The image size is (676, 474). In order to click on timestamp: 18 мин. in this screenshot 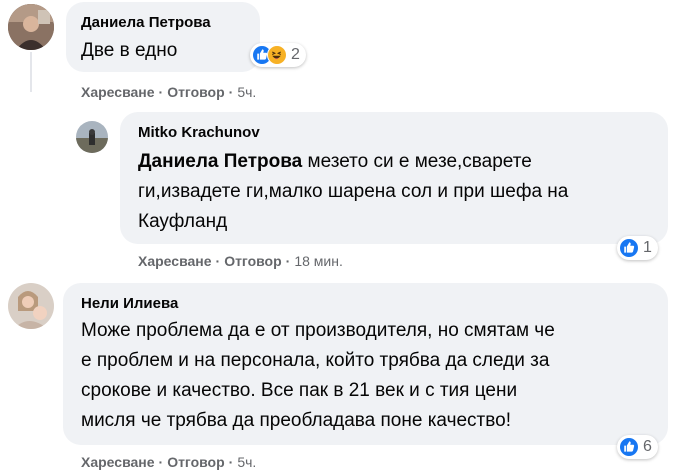, I will do `click(318, 261)`.